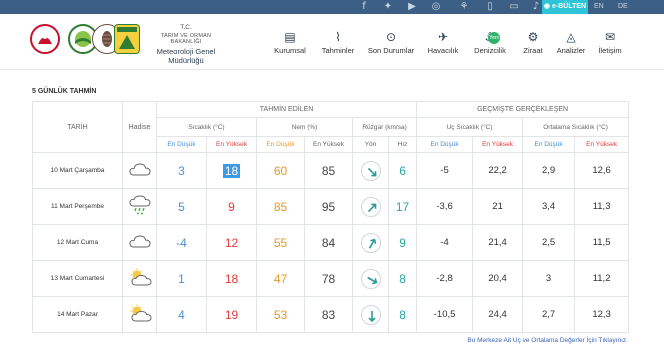 This screenshot has height=354, width=664. Describe the element at coordinates (445, 206) in the screenshot. I see `row-extreme-low: -3,6` at that location.